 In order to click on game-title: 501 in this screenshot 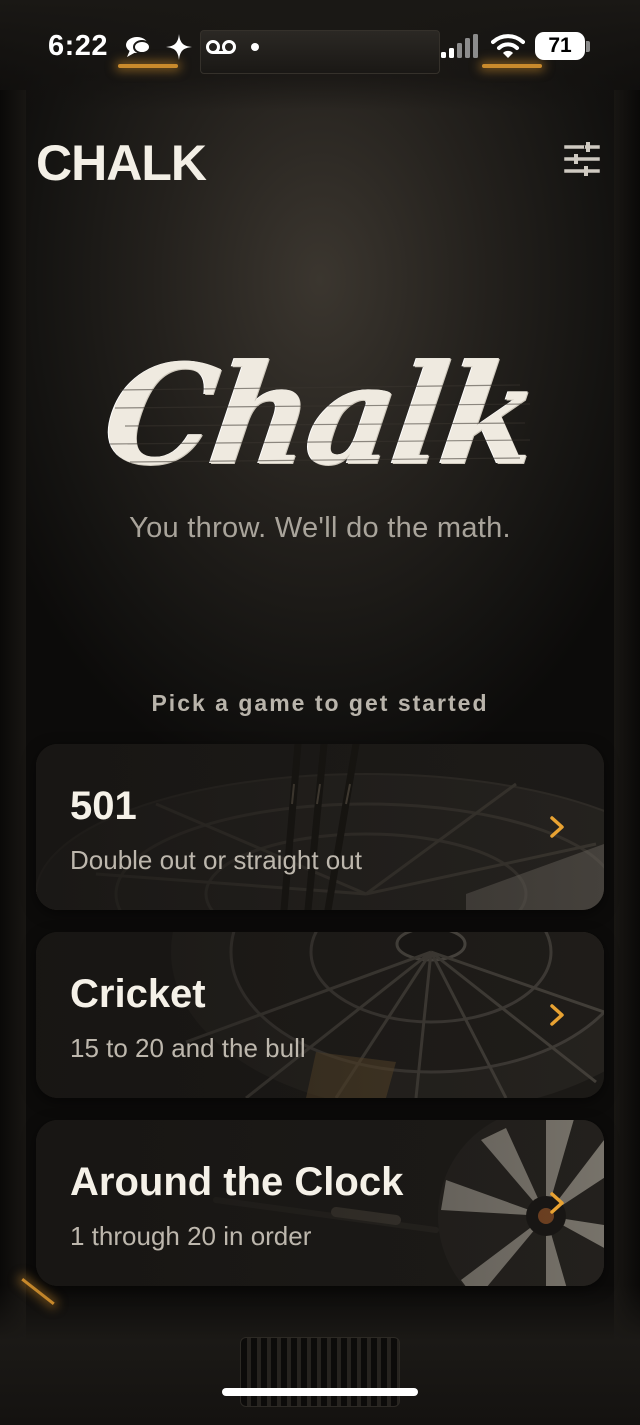, I will do `click(103, 806)`.